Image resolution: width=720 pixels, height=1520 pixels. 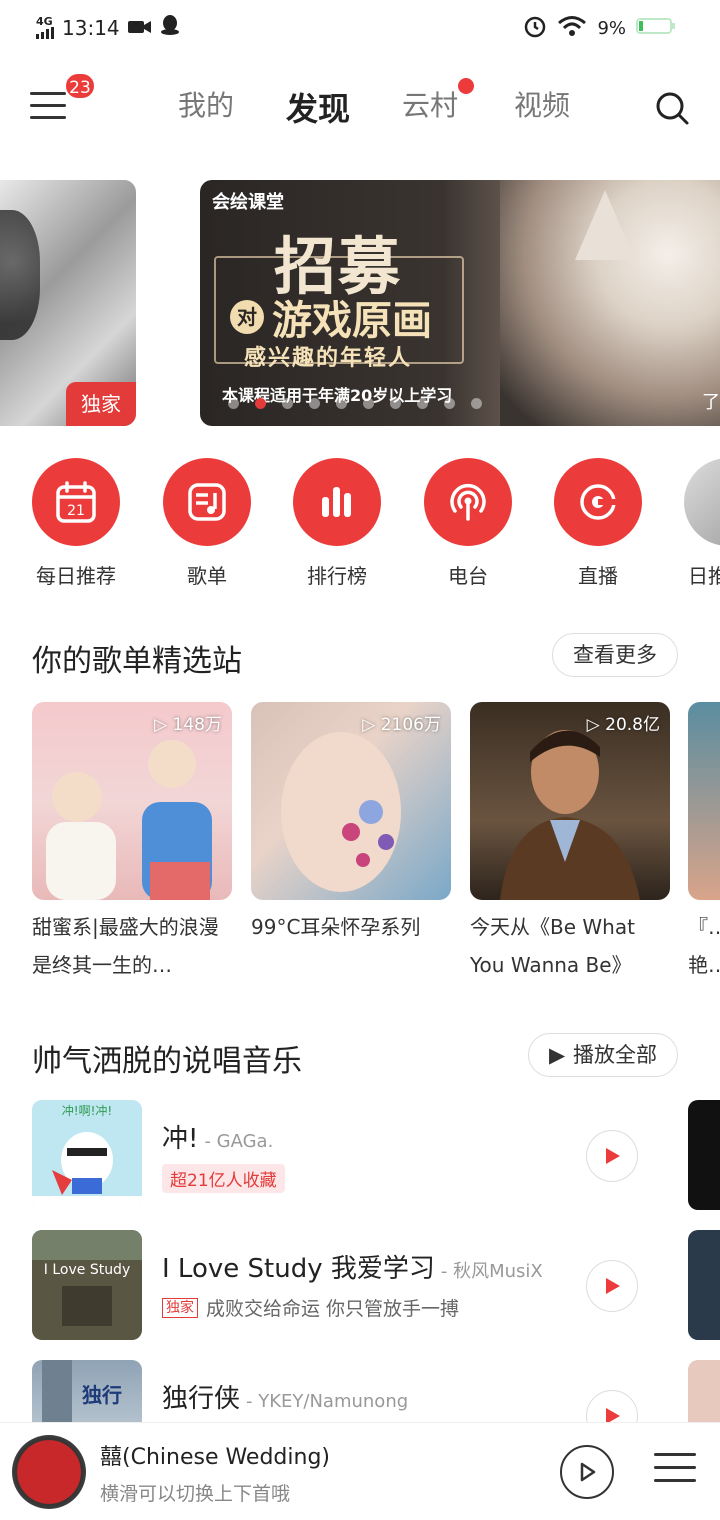 I want to click on playlist-entry: 歌单, so click(x=207, y=523).